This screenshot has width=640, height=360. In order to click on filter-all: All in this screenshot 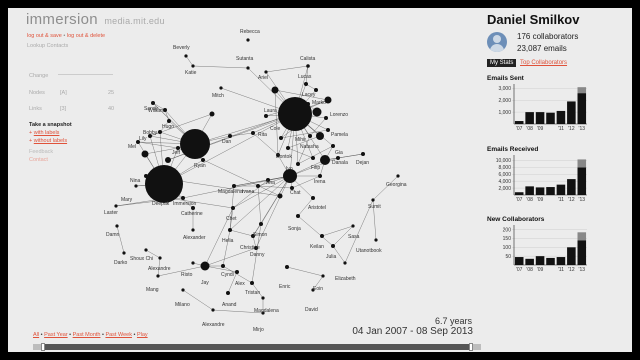, I will do `click(36, 335)`.